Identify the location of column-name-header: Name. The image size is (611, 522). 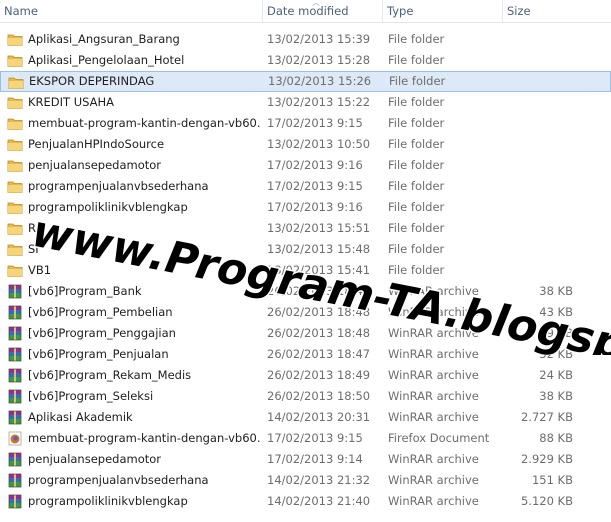
(131, 11).